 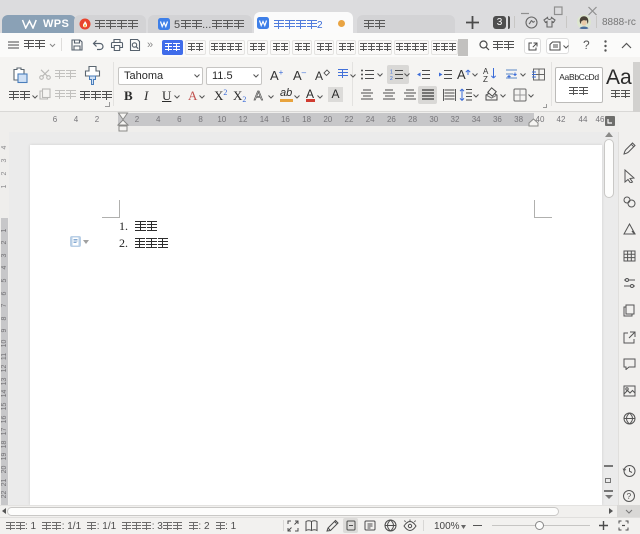 What do you see at coordinates (391, 73) in the screenshot?
I see `svg-text: 1` at bounding box center [391, 73].